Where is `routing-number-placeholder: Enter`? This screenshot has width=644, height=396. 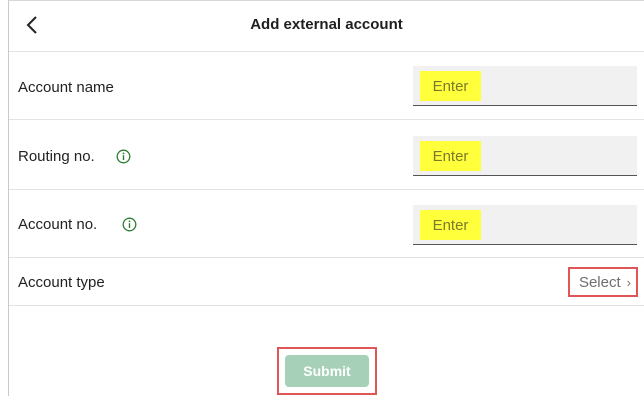
routing-number-placeholder: Enter is located at coordinates (450, 156).